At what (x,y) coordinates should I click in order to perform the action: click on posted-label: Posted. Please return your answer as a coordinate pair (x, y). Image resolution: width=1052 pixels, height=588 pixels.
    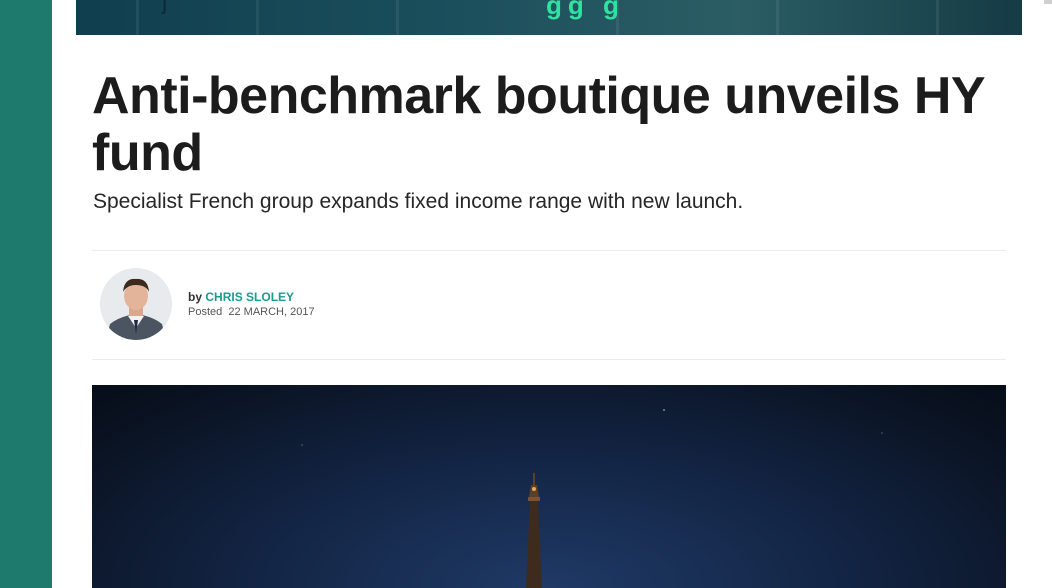
    Looking at the image, I should click on (205, 312).